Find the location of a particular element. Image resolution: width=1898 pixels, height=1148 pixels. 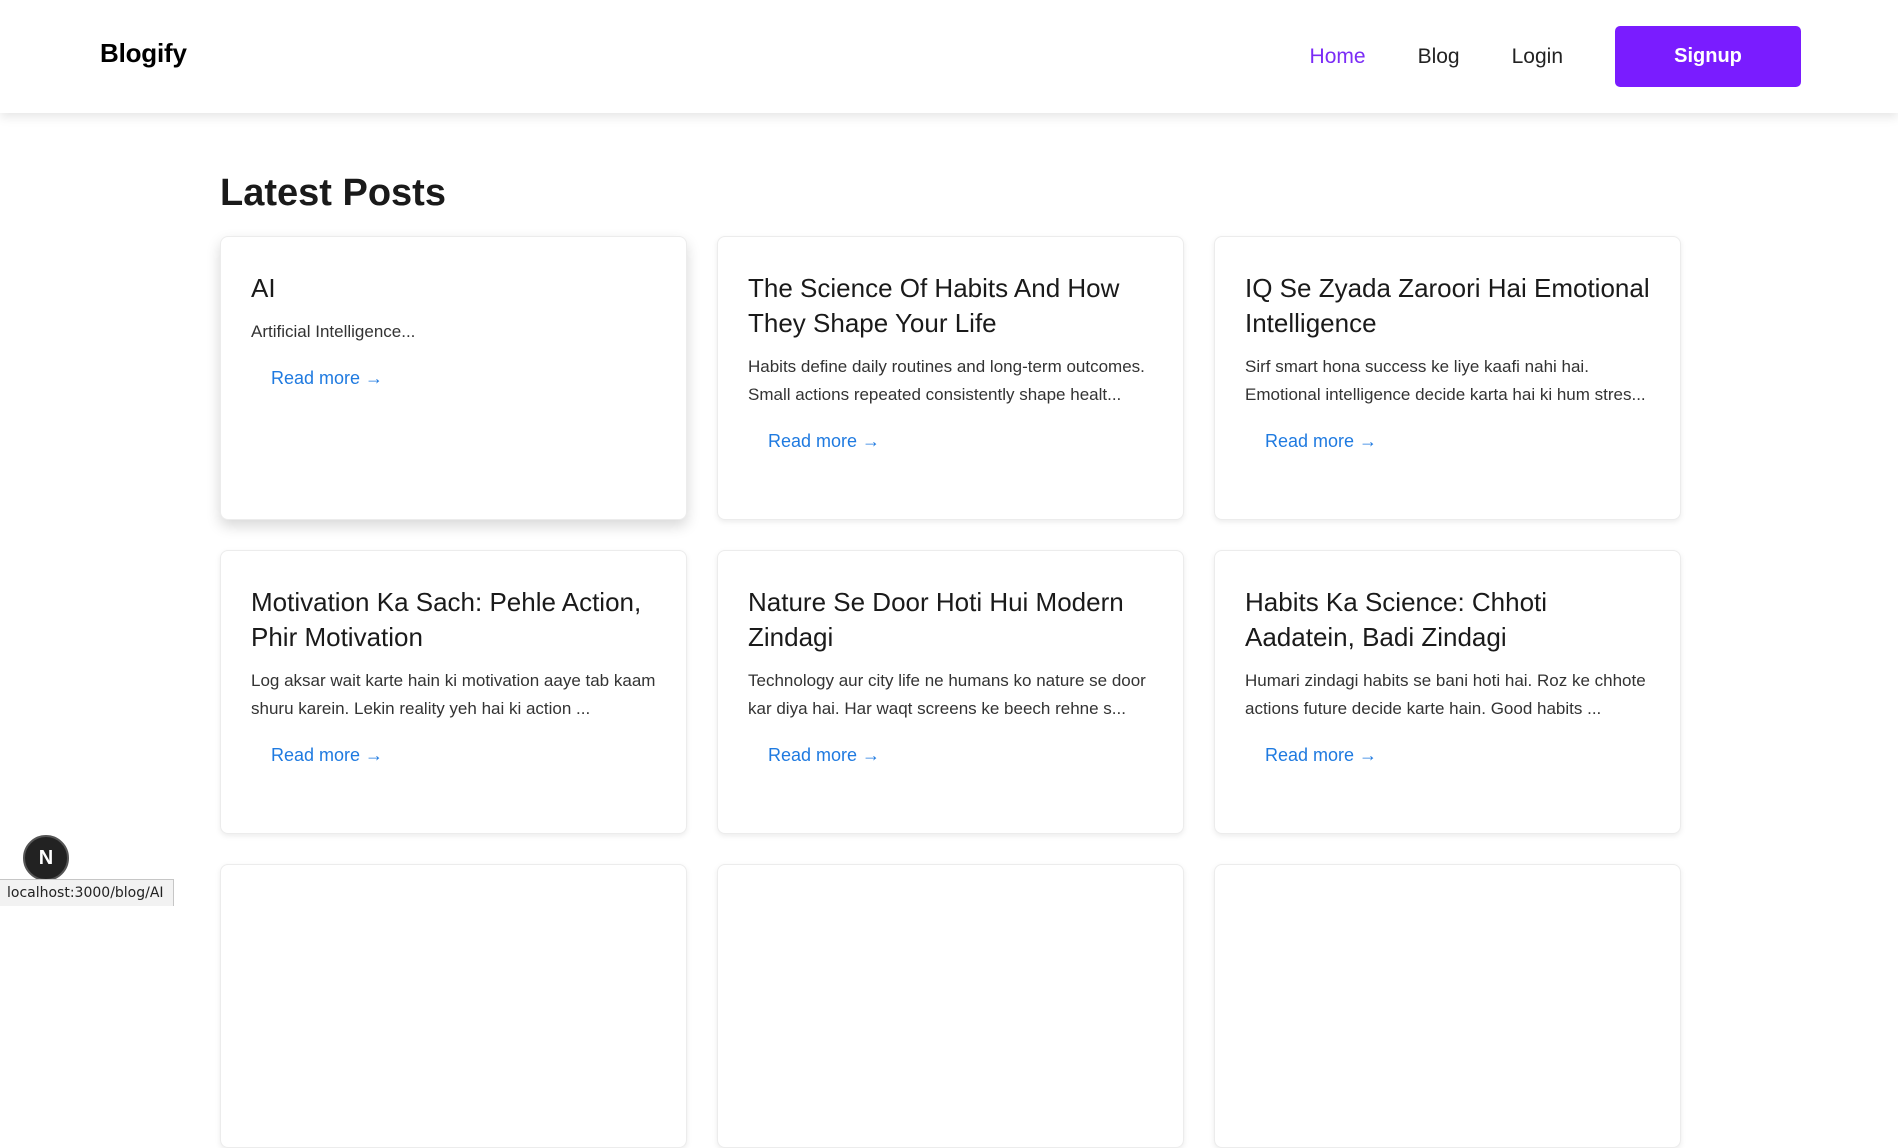

signup-button: Signup is located at coordinates (1708, 56).